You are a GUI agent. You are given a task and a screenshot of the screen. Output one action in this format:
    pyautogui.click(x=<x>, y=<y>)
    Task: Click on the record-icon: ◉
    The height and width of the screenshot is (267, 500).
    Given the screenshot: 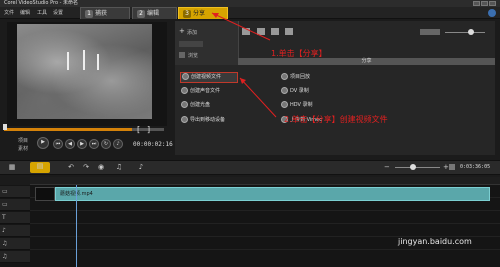 What is the action you would take?
    pyautogui.click(x=101, y=167)
    